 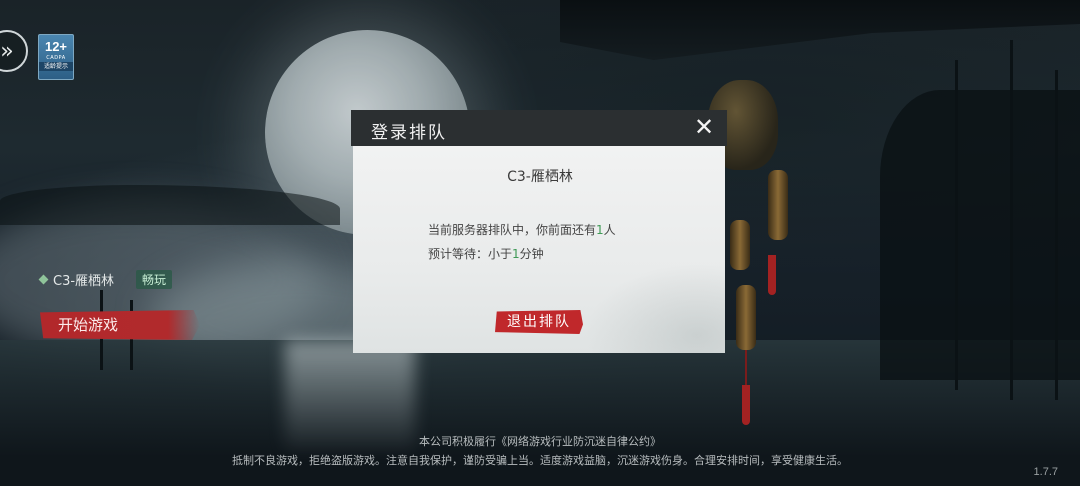 I want to click on version-label: 1.7.7, so click(x=1045, y=472).